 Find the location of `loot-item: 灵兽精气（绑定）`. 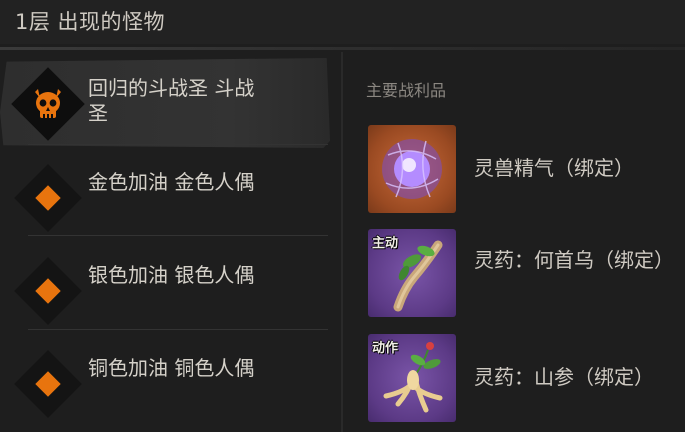

loot-item: 灵兽精气（绑定） is located at coordinates (525, 171).